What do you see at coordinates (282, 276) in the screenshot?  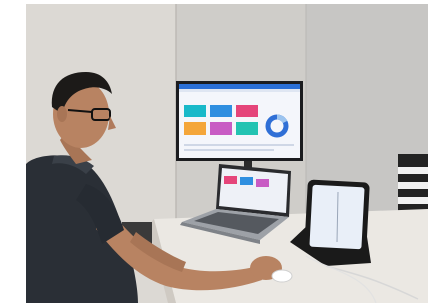 I see `mouse` at bounding box center [282, 276].